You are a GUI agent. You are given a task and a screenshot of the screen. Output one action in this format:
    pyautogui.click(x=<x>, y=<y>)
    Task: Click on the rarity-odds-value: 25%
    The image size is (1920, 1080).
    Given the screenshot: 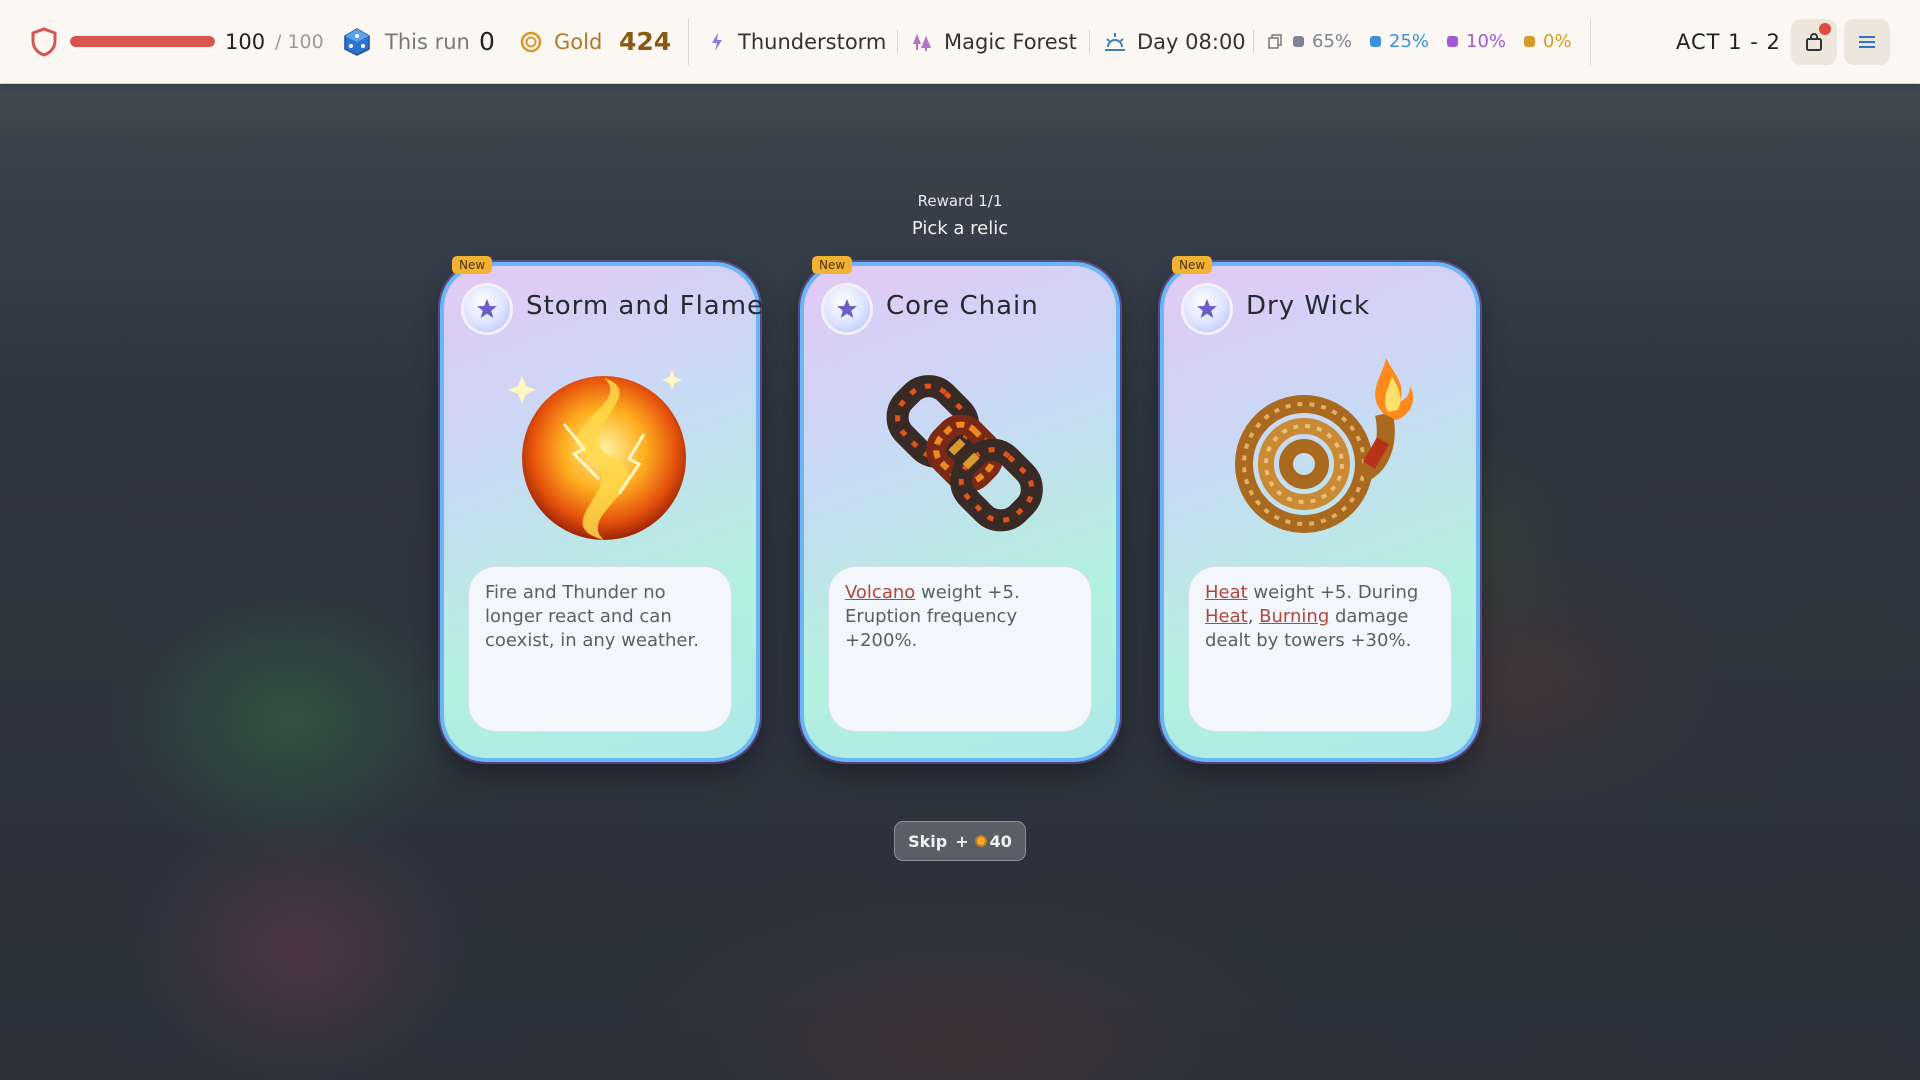 What is the action you would take?
    pyautogui.click(x=1409, y=41)
    